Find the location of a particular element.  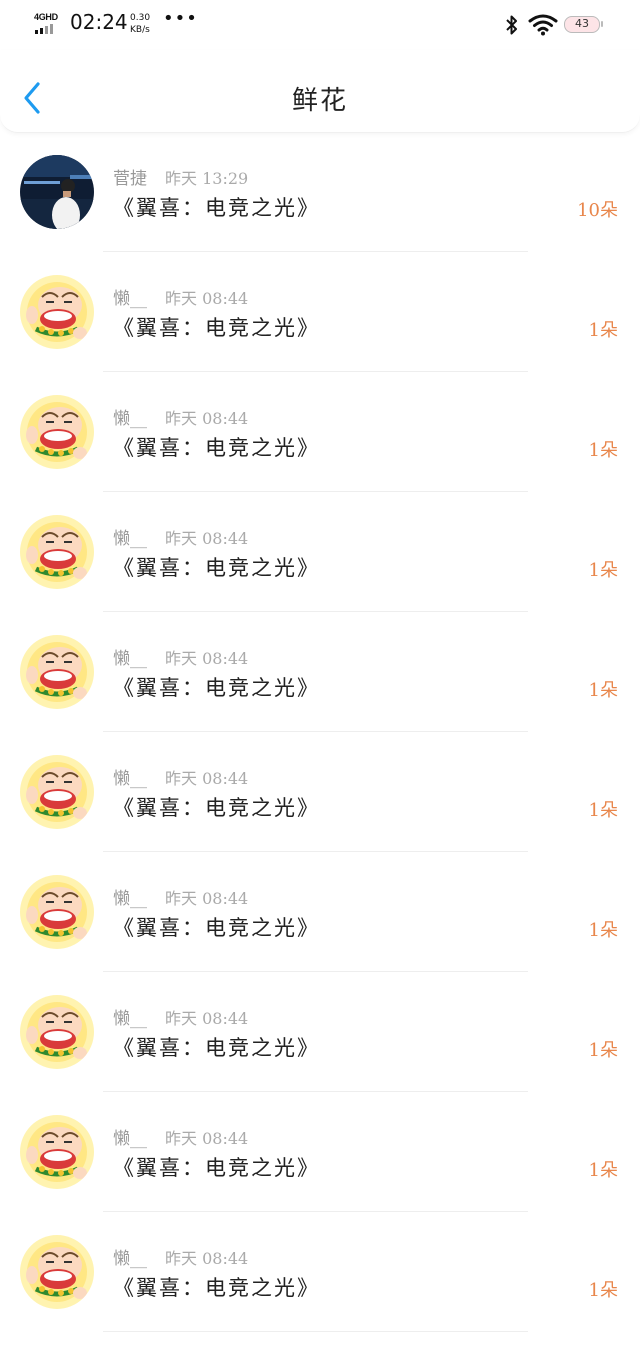

timestamp: 昨天 13:29 is located at coordinates (207, 178).